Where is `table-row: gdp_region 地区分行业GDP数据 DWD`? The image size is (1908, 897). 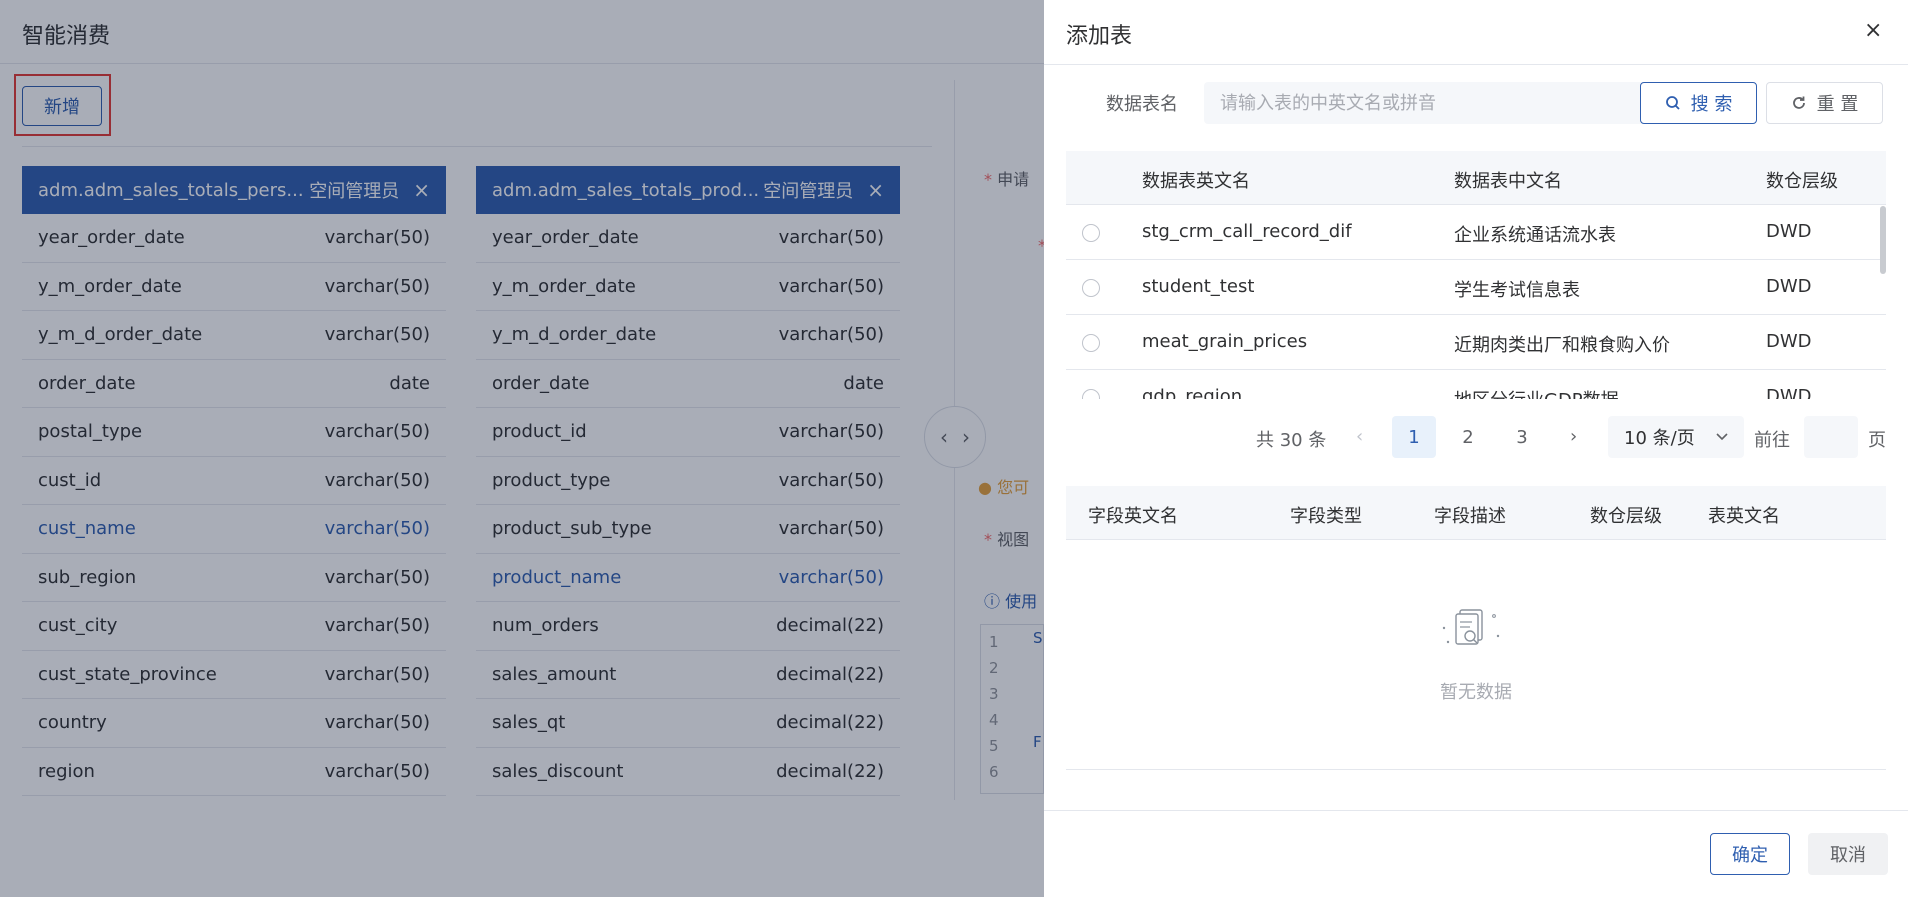 table-row: gdp_region 地区分行业GDP数据 DWD is located at coordinates (1476, 384).